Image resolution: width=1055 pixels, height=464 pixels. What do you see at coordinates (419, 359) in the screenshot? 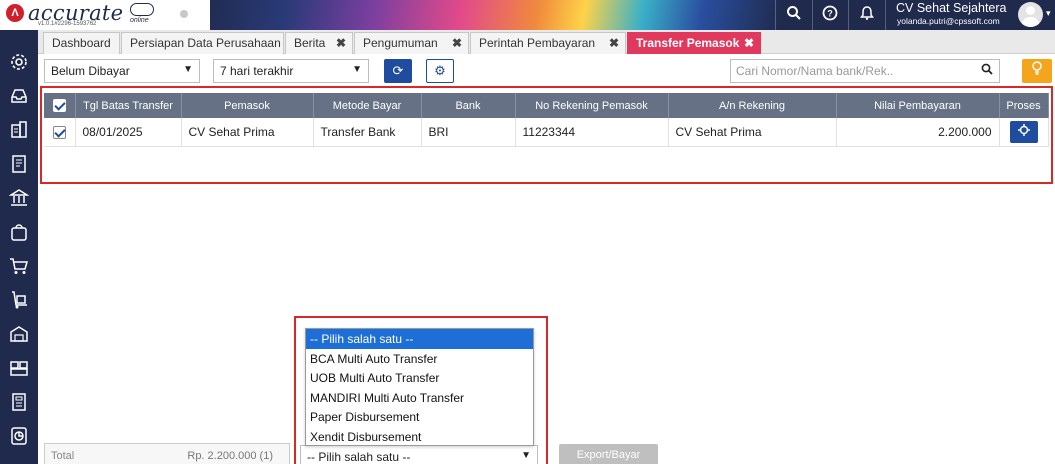
I see `dropdown-option-bca: BCA Multi Auto Transfer` at bounding box center [419, 359].